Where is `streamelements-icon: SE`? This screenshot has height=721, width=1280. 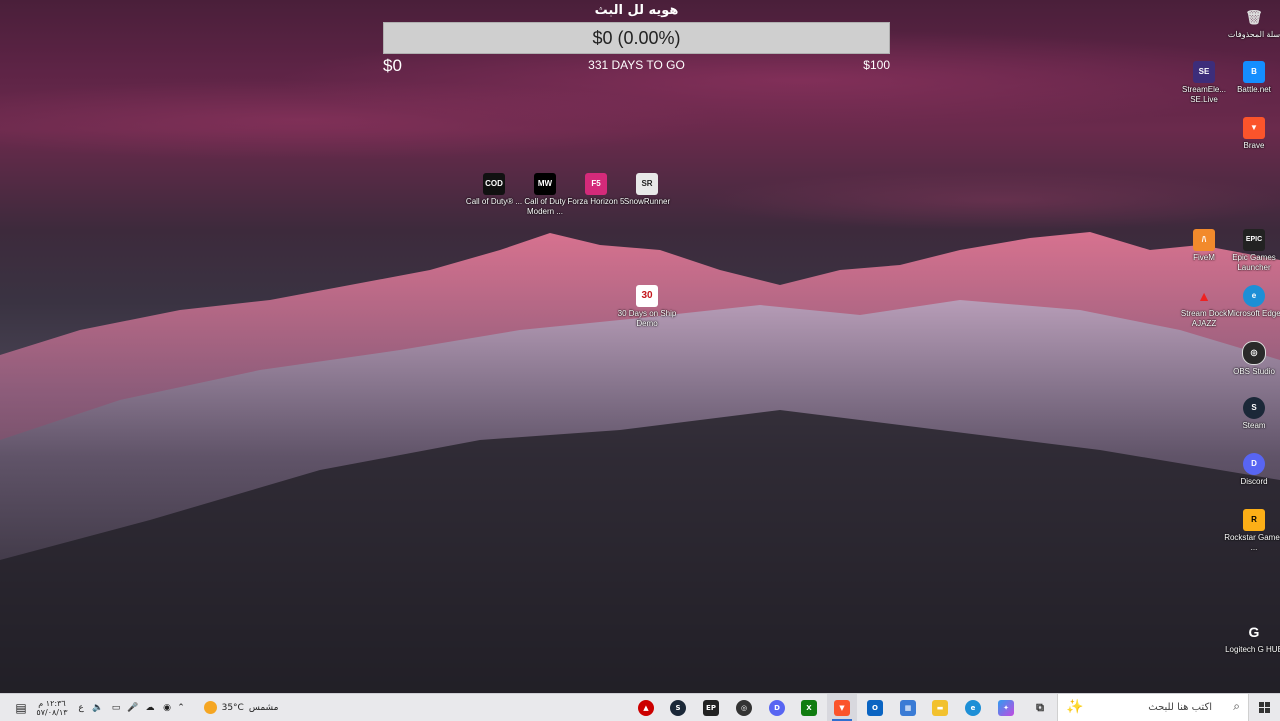
streamelements-icon: SE is located at coordinates (1204, 72).